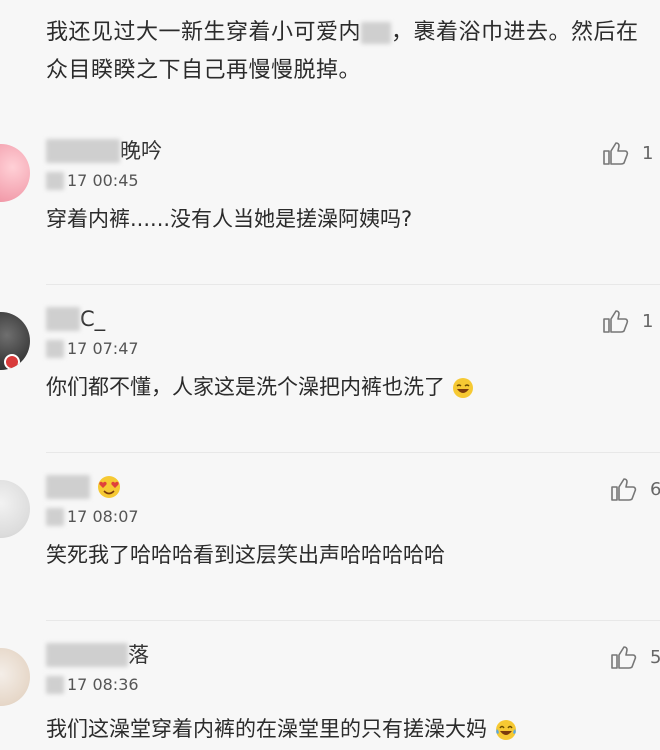 The width and height of the screenshot is (660, 750). I want to click on comment-username: 晚吟, so click(104, 151).